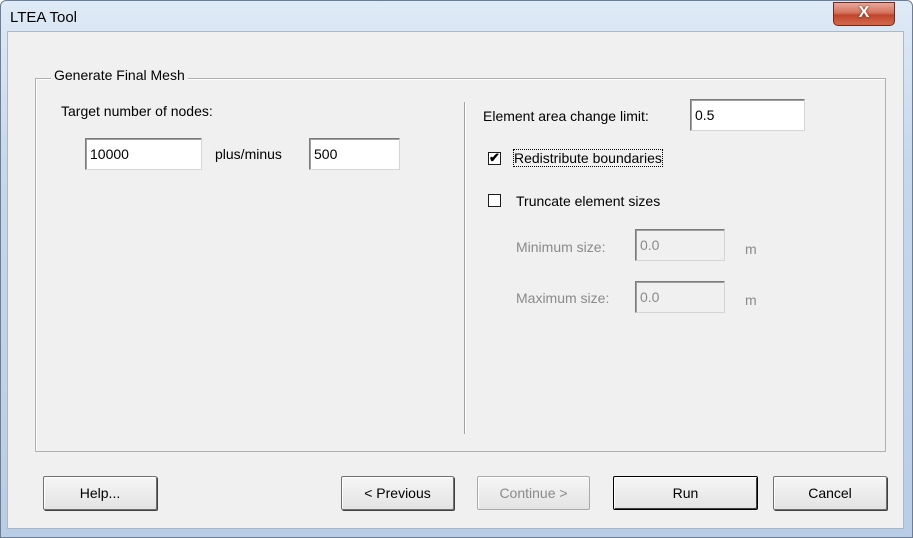  Describe the element at coordinates (751, 300) in the screenshot. I see `max-size-unit: m` at that location.